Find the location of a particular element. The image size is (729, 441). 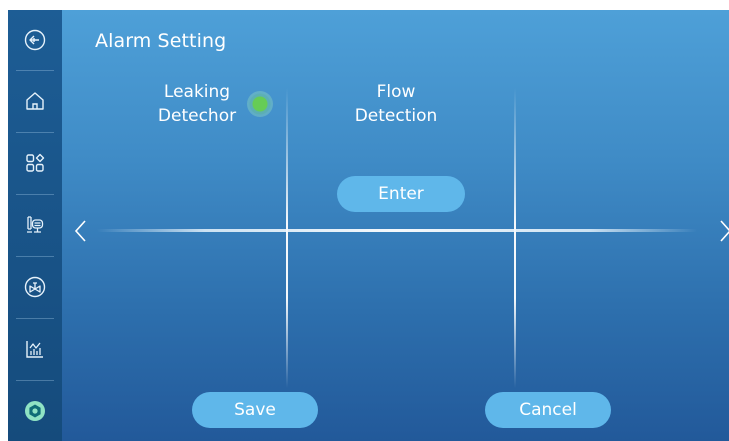

chevron-right-icon is located at coordinates (722, 231).